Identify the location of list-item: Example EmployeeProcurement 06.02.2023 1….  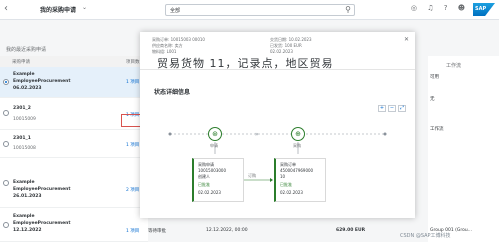
(74, 82).